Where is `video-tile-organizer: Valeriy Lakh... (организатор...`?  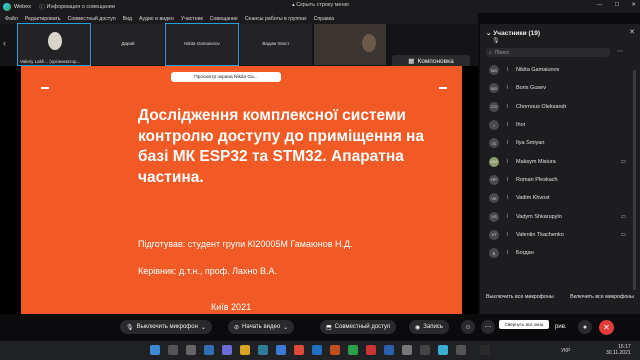
video-tile-organizer: Valeriy Lakh... (организатор... is located at coordinates (54, 44).